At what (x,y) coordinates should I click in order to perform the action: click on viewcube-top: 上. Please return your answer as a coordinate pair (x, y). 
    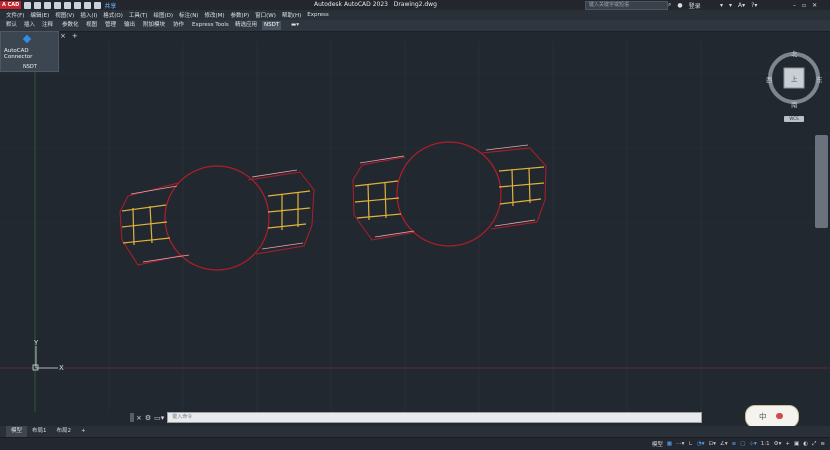
    Looking at the image, I should click on (794, 78).